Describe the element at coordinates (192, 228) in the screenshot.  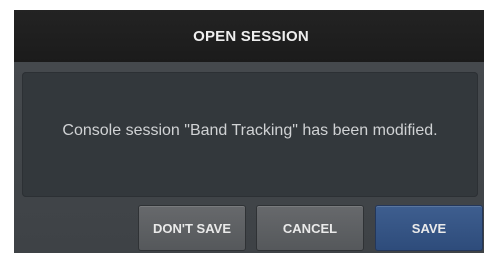
I see `dont-save-button: DON'T SAVE` at that location.